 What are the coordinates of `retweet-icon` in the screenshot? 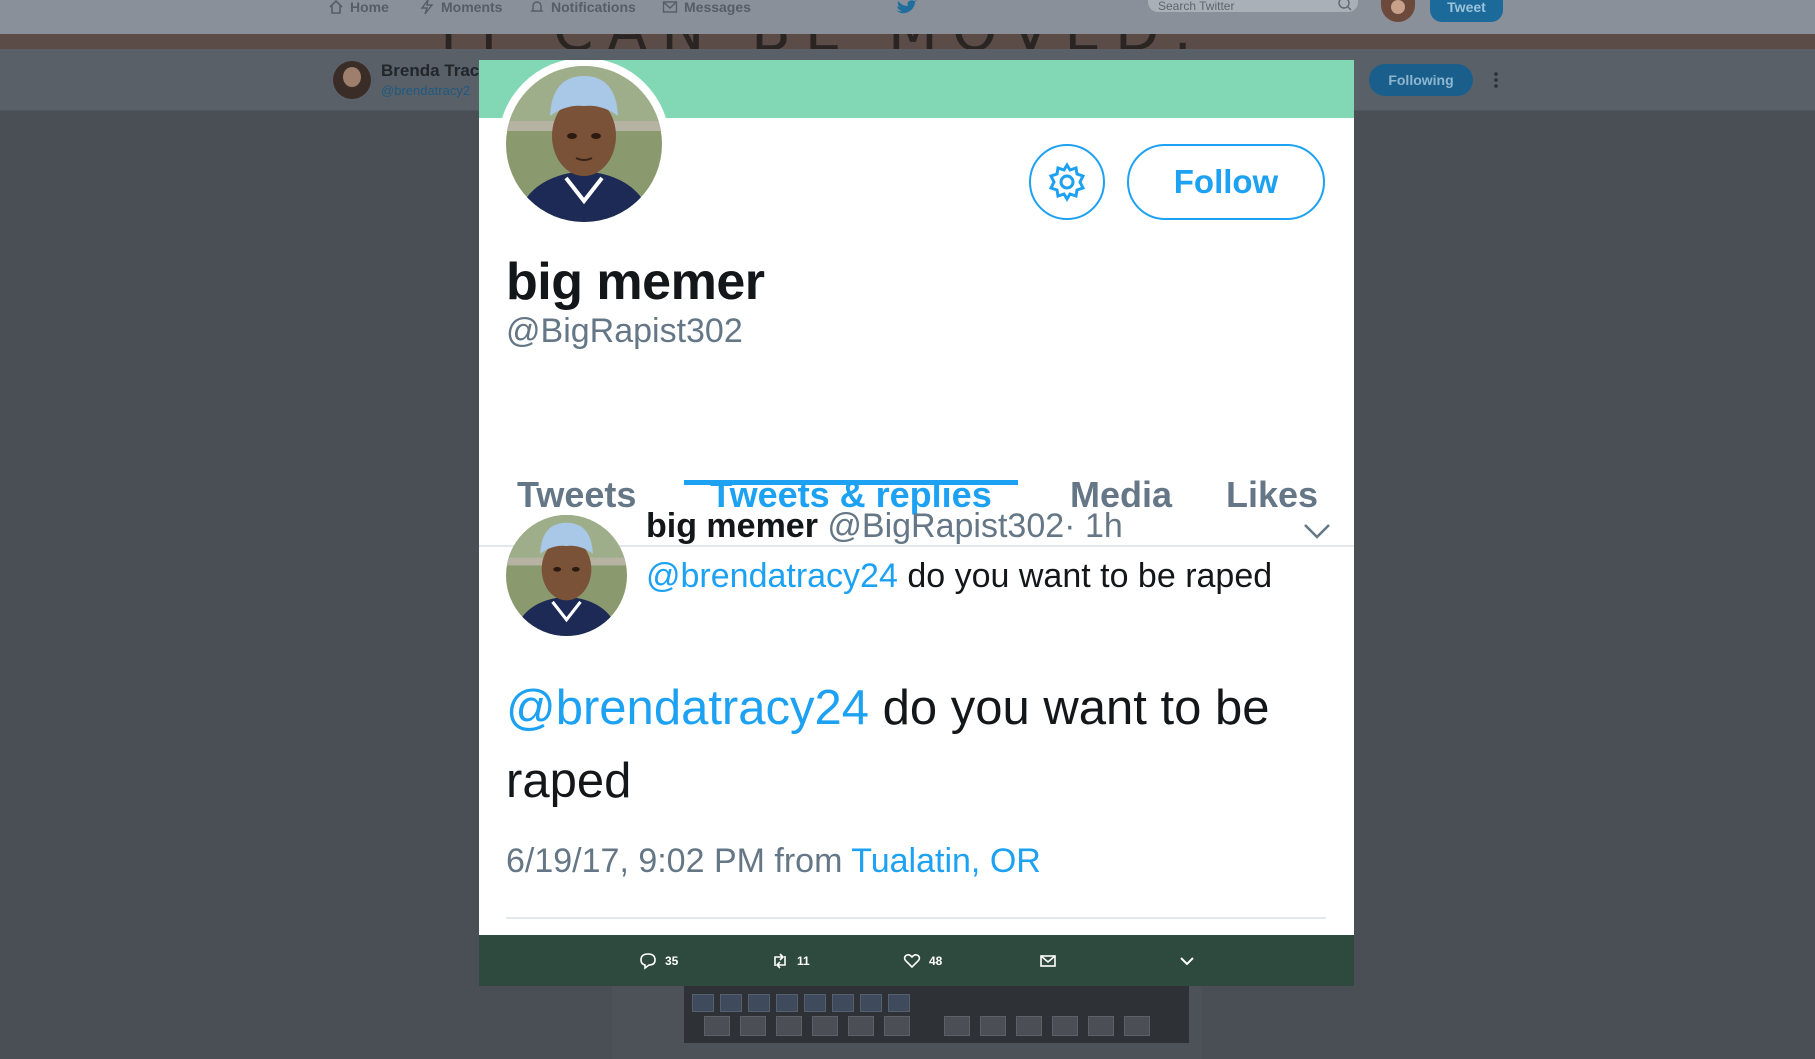 It's located at (780, 960).